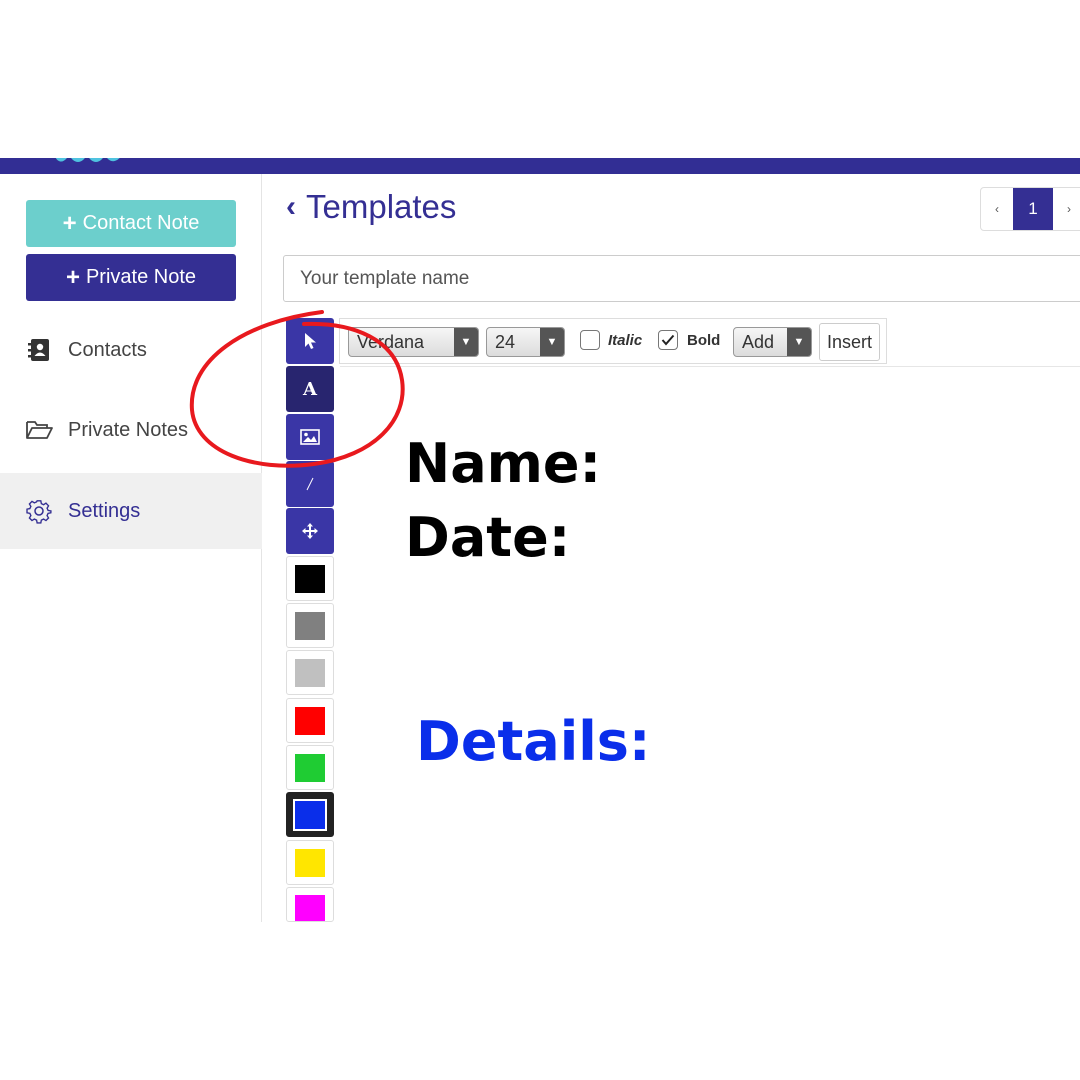 The width and height of the screenshot is (1080, 1080). What do you see at coordinates (381, 206) in the screenshot?
I see `page-title: Templates` at bounding box center [381, 206].